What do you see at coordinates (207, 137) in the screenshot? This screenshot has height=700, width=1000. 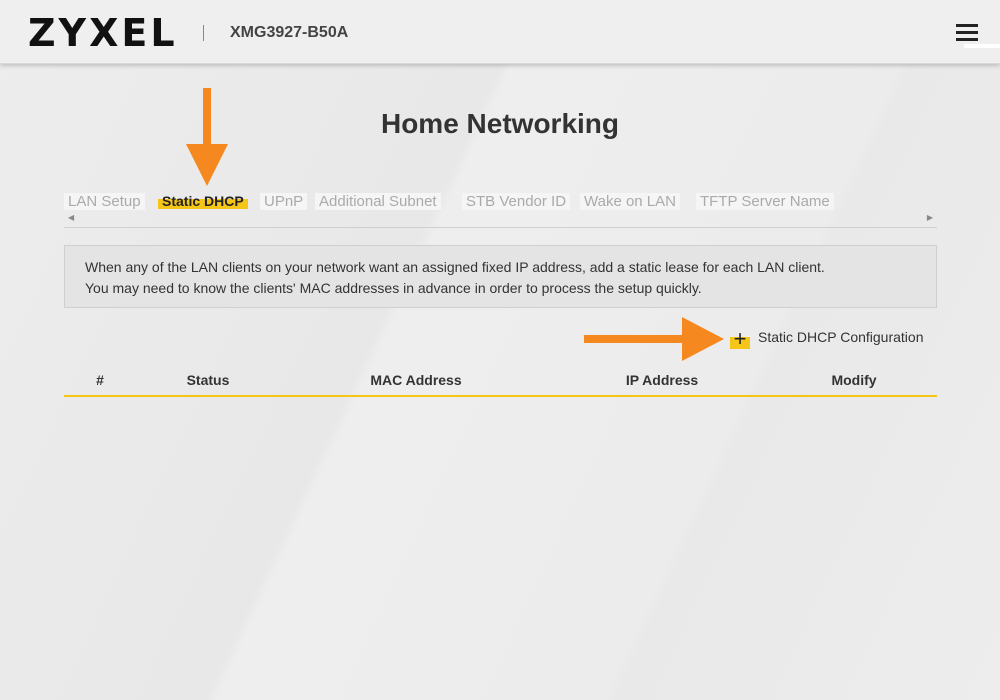 I see `annotation-arrow-down-icon` at bounding box center [207, 137].